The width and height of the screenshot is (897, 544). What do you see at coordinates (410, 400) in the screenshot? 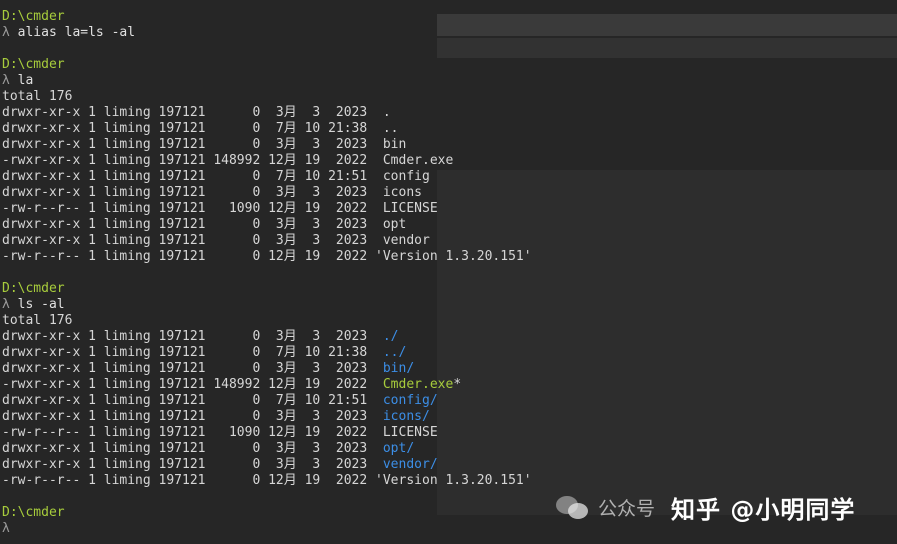
I see `terminal-text: config/` at bounding box center [410, 400].